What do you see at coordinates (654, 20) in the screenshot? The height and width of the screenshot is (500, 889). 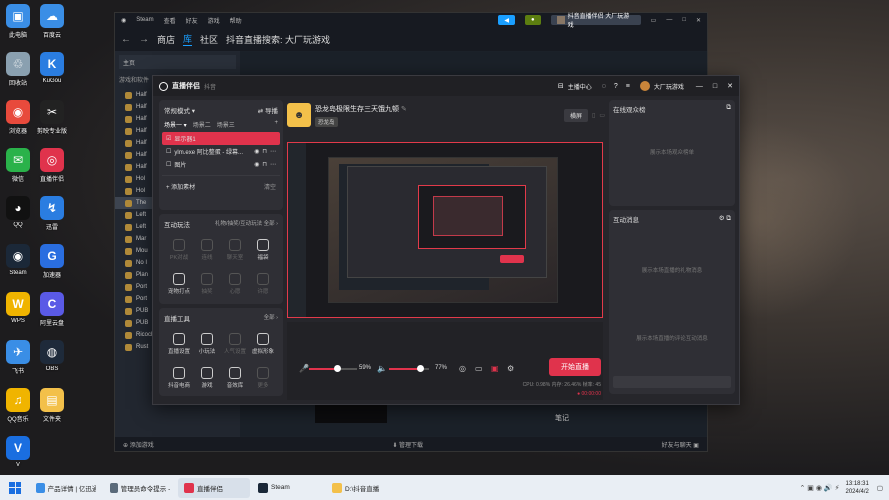 I see `steam-screen-icon: ▭` at bounding box center [654, 20].